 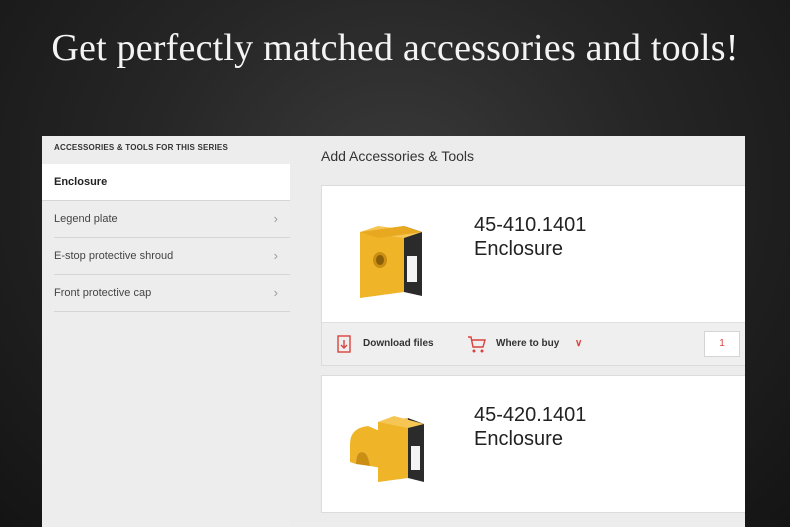 I want to click on chevron-down-icon: ∨, so click(x=579, y=343).